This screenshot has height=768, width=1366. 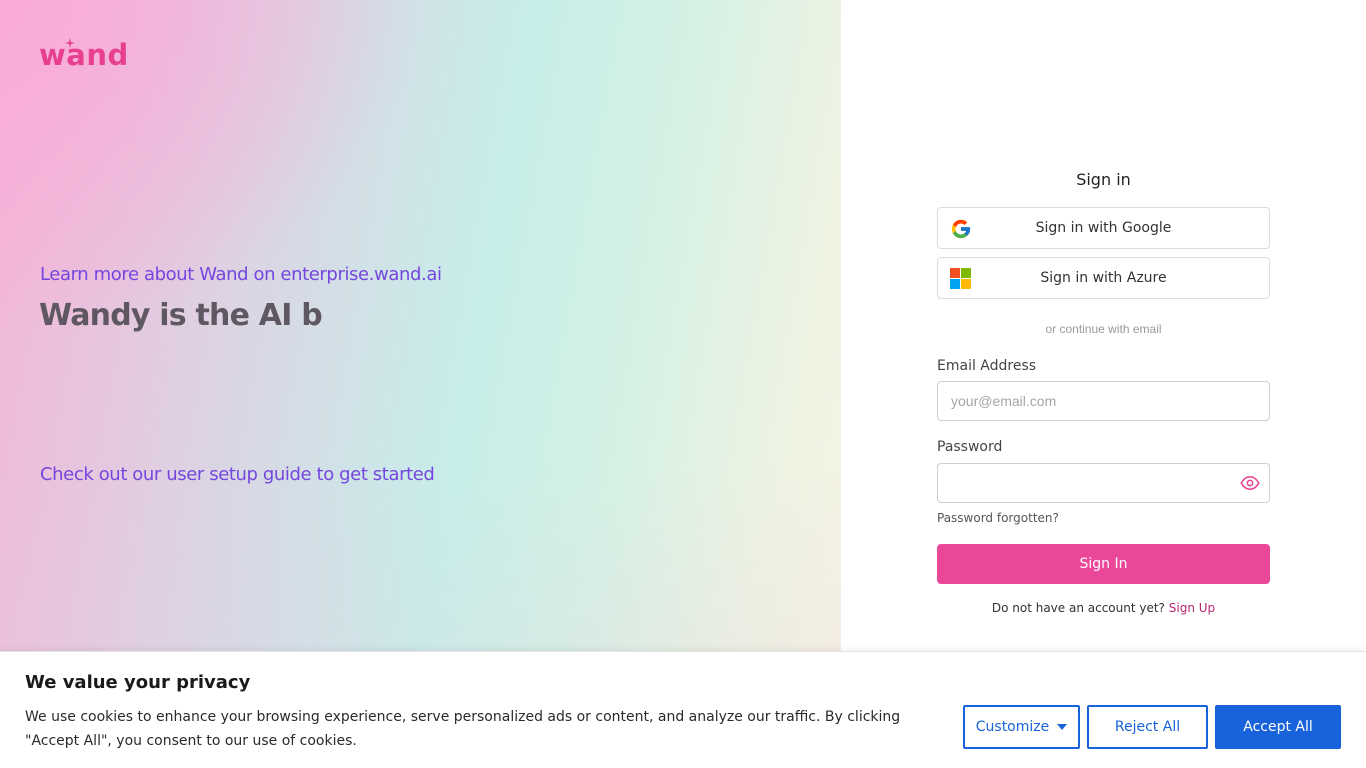 What do you see at coordinates (1250, 483) in the screenshot?
I see `eye-icon` at bounding box center [1250, 483].